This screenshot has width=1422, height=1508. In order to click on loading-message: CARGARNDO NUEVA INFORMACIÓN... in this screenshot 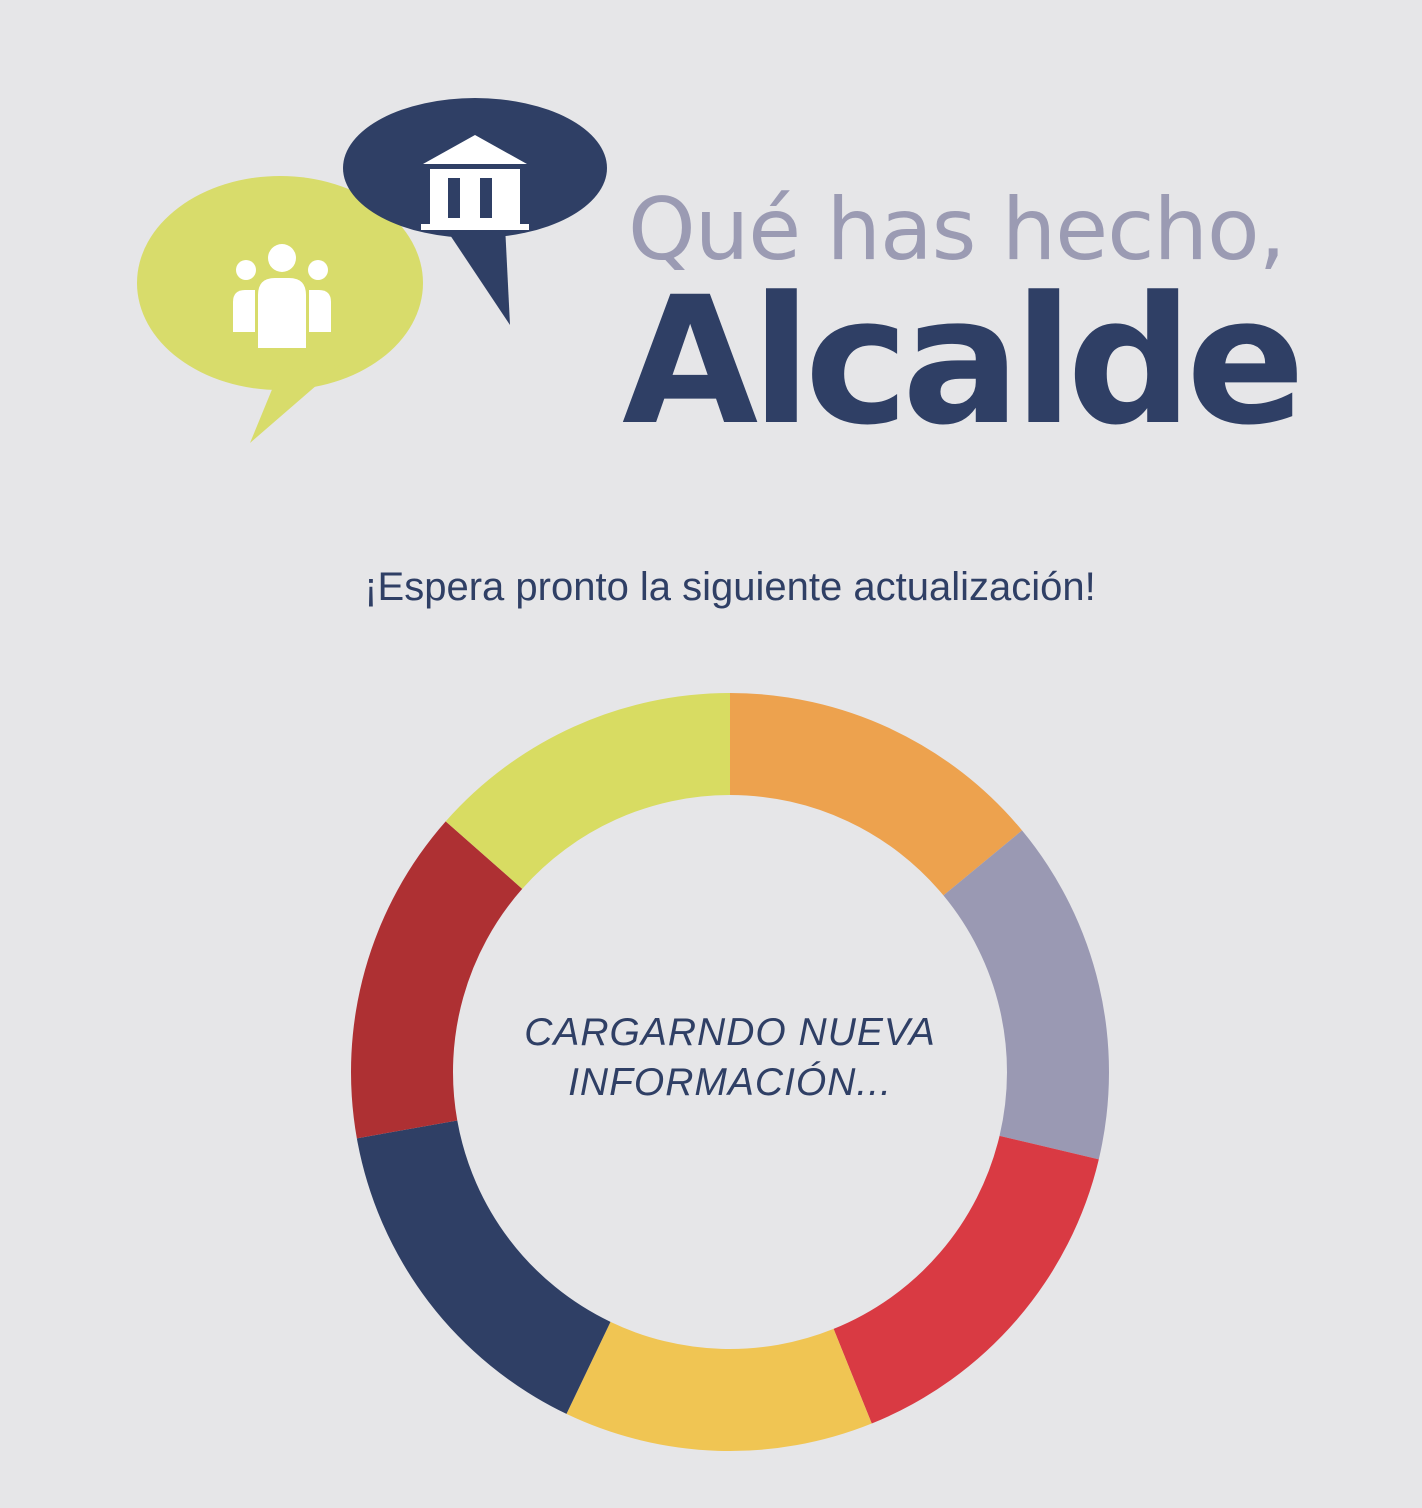, I will do `click(730, 1058)`.